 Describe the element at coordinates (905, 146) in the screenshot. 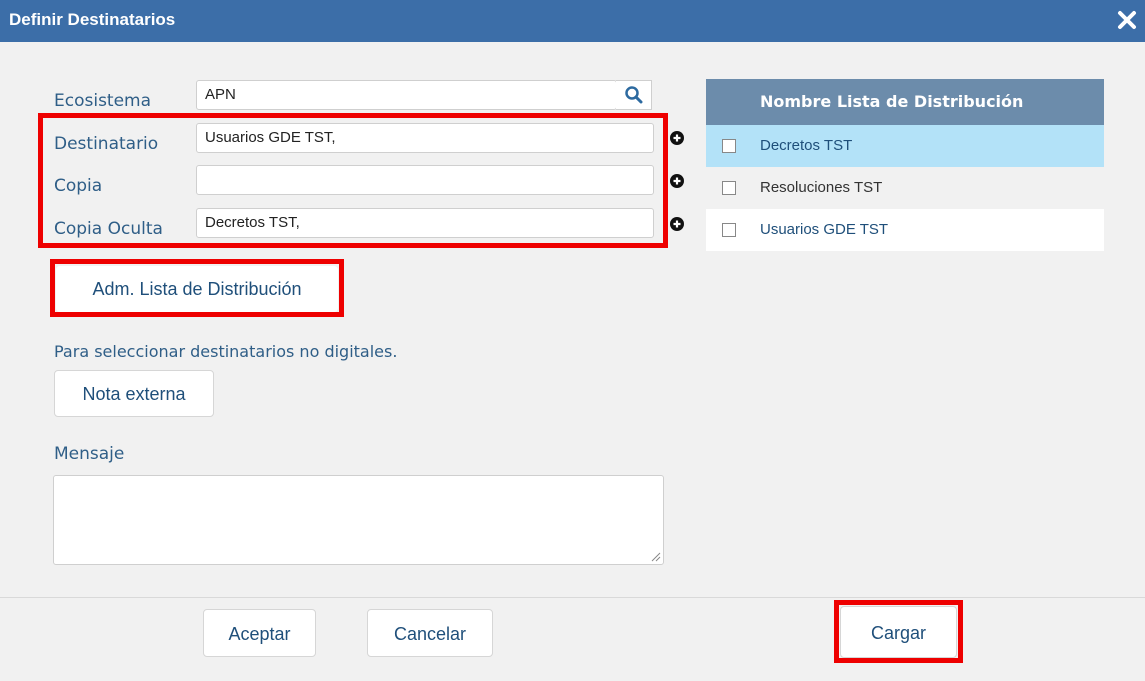

I see `table-row: Decretos TST` at that location.